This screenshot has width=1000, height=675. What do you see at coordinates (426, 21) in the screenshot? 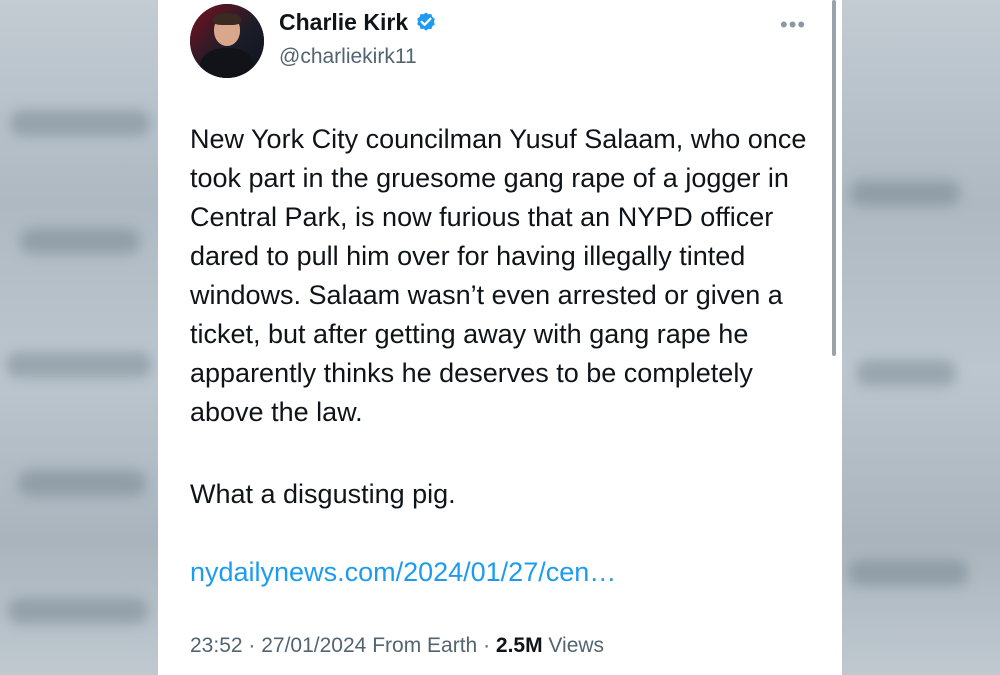
I see `verified-badge-icon` at bounding box center [426, 21].